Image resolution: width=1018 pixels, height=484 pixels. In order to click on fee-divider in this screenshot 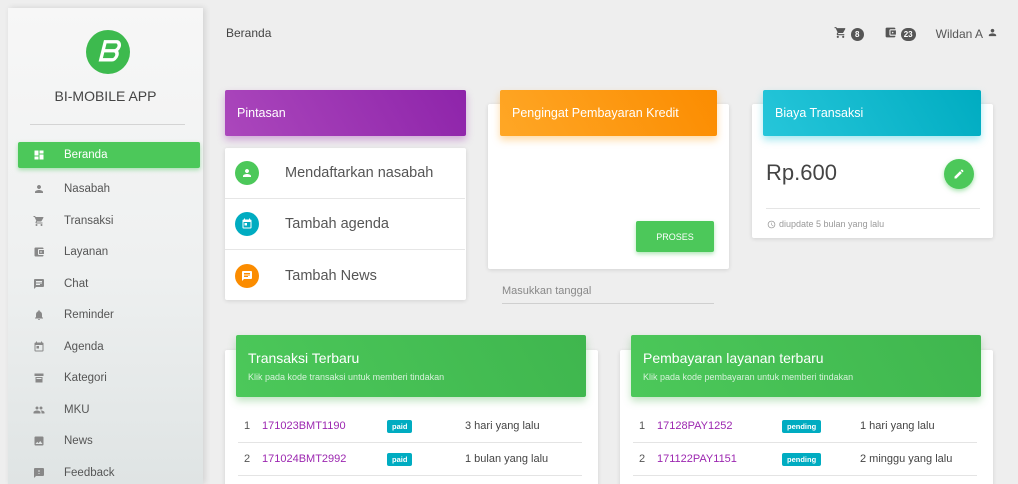, I will do `click(873, 208)`.